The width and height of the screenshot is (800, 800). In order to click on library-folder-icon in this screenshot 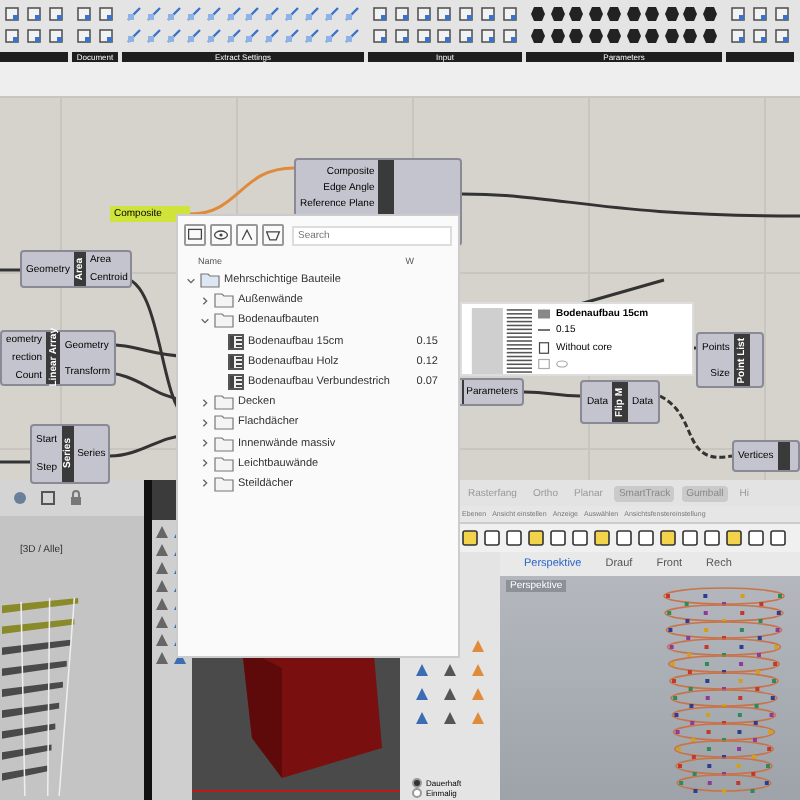, I will do `click(210, 280)`.